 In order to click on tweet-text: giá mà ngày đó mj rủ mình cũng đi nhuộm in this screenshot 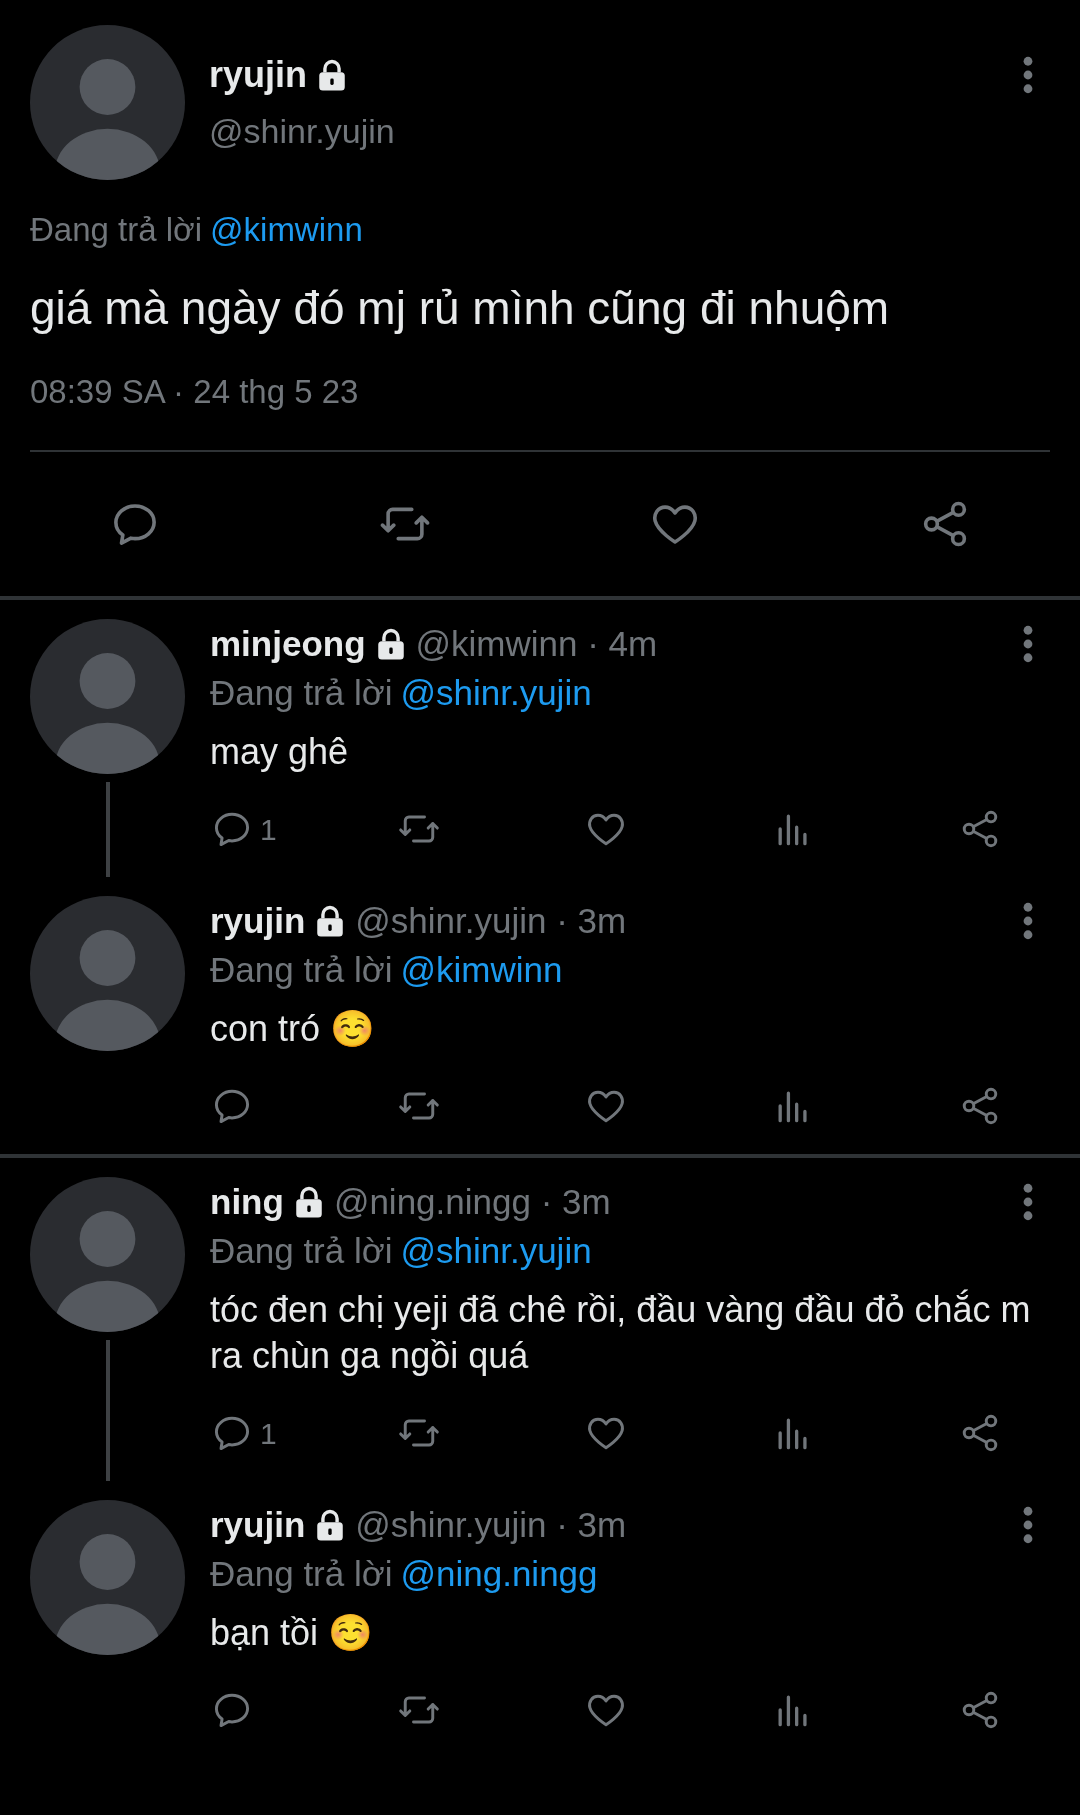, I will do `click(460, 308)`.